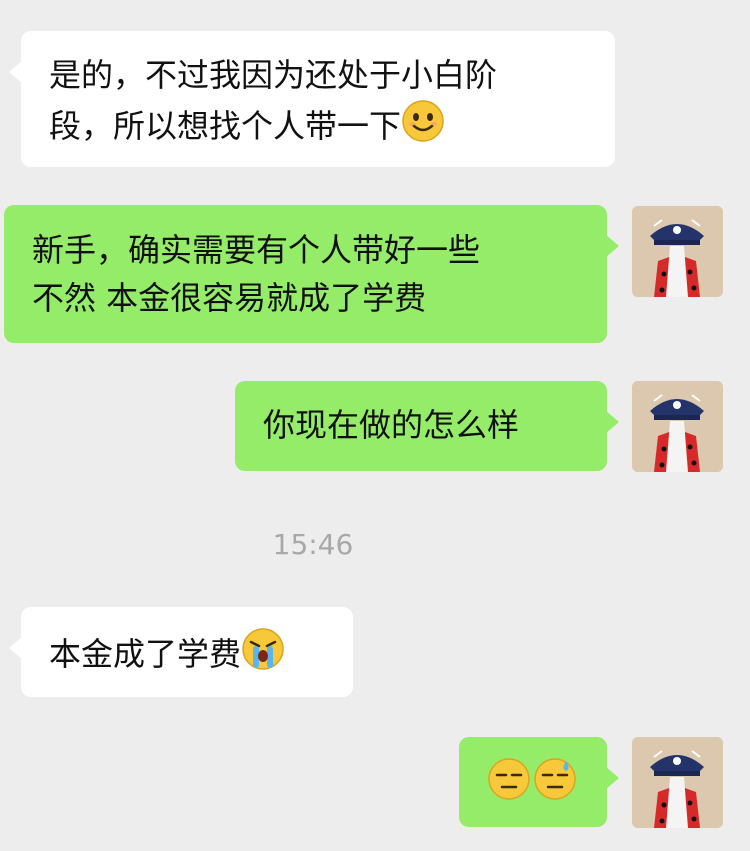 This screenshot has width=750, height=851. Describe the element at coordinates (313, 544) in the screenshot. I see `message-timestamp: 15:46` at that location.